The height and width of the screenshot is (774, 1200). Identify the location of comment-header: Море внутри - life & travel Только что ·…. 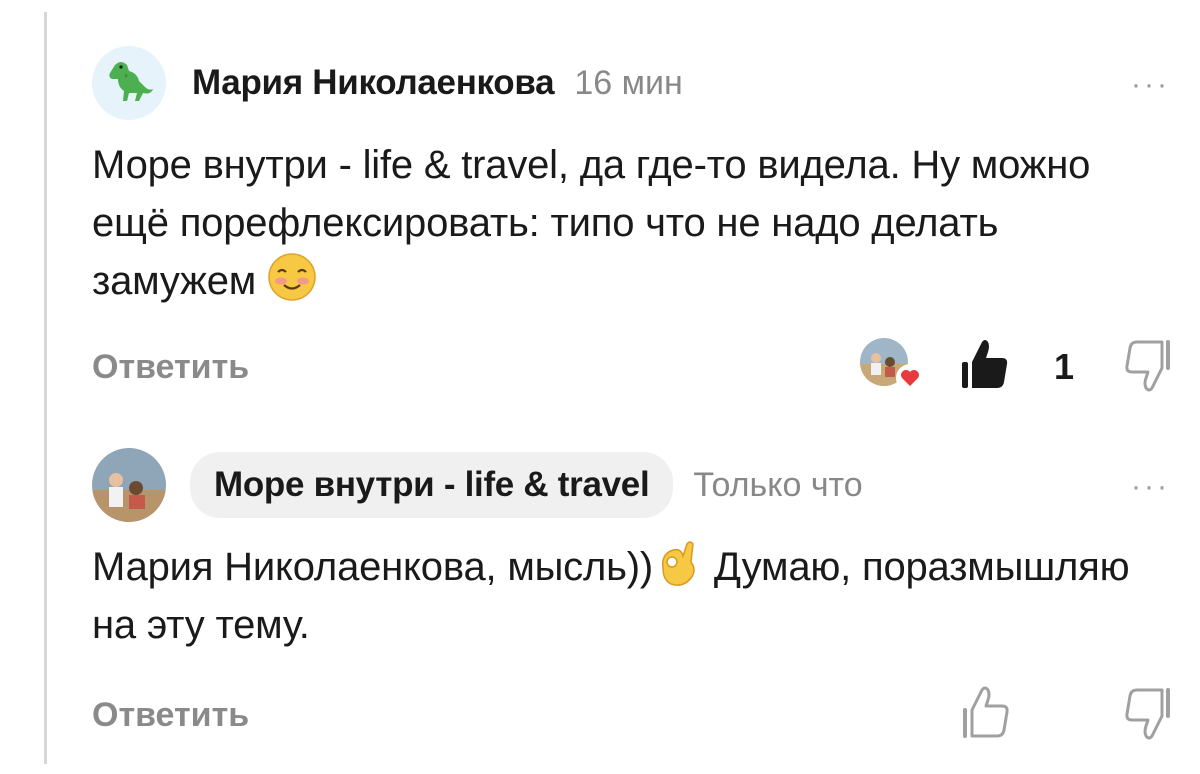
(631, 485).